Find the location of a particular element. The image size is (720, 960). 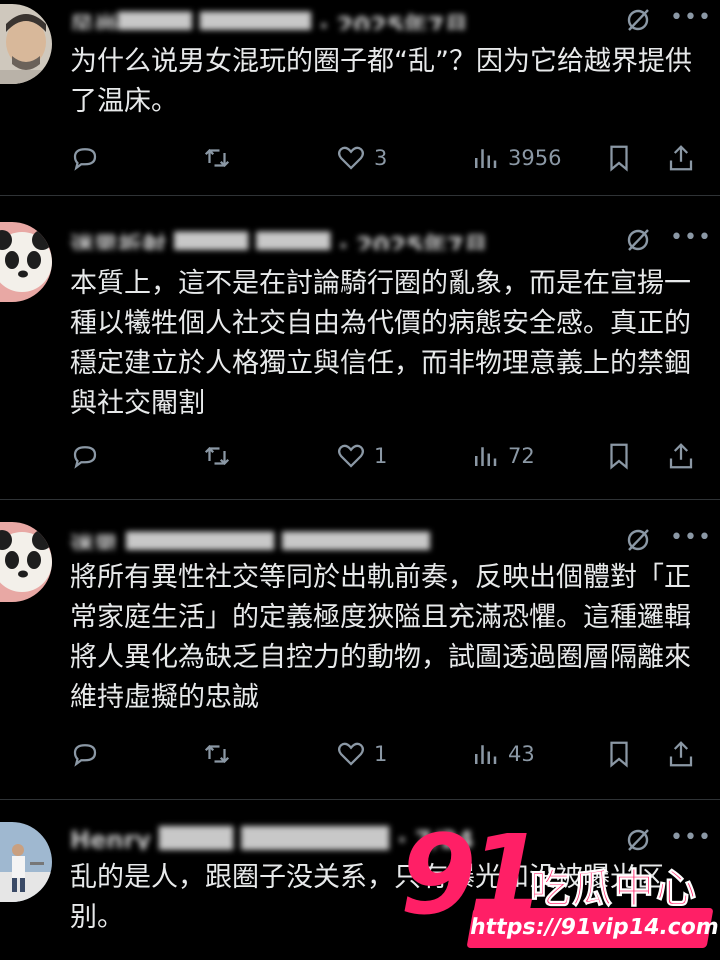

watermark-brand: 吃瓜中心 is located at coordinates (614, 889).